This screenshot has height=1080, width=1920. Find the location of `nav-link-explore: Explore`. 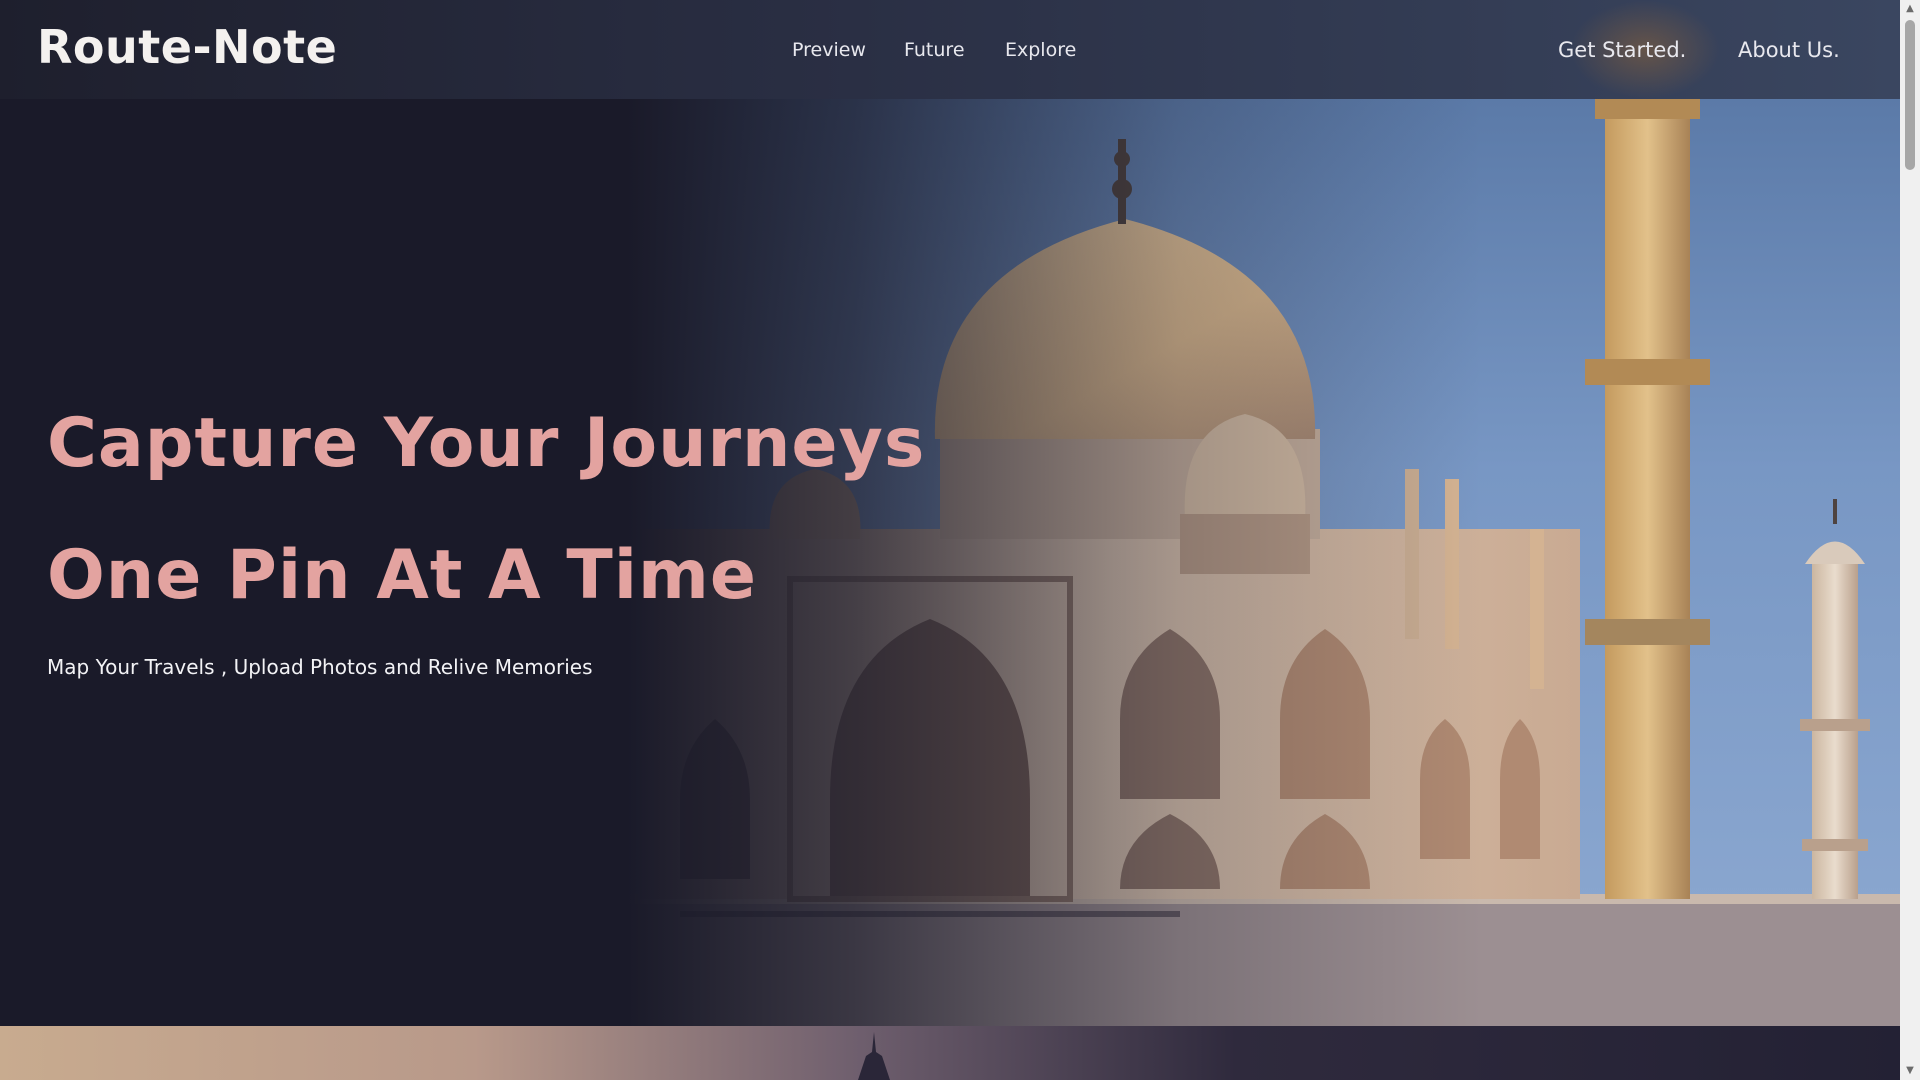

nav-link-explore: Explore is located at coordinates (1040, 50).